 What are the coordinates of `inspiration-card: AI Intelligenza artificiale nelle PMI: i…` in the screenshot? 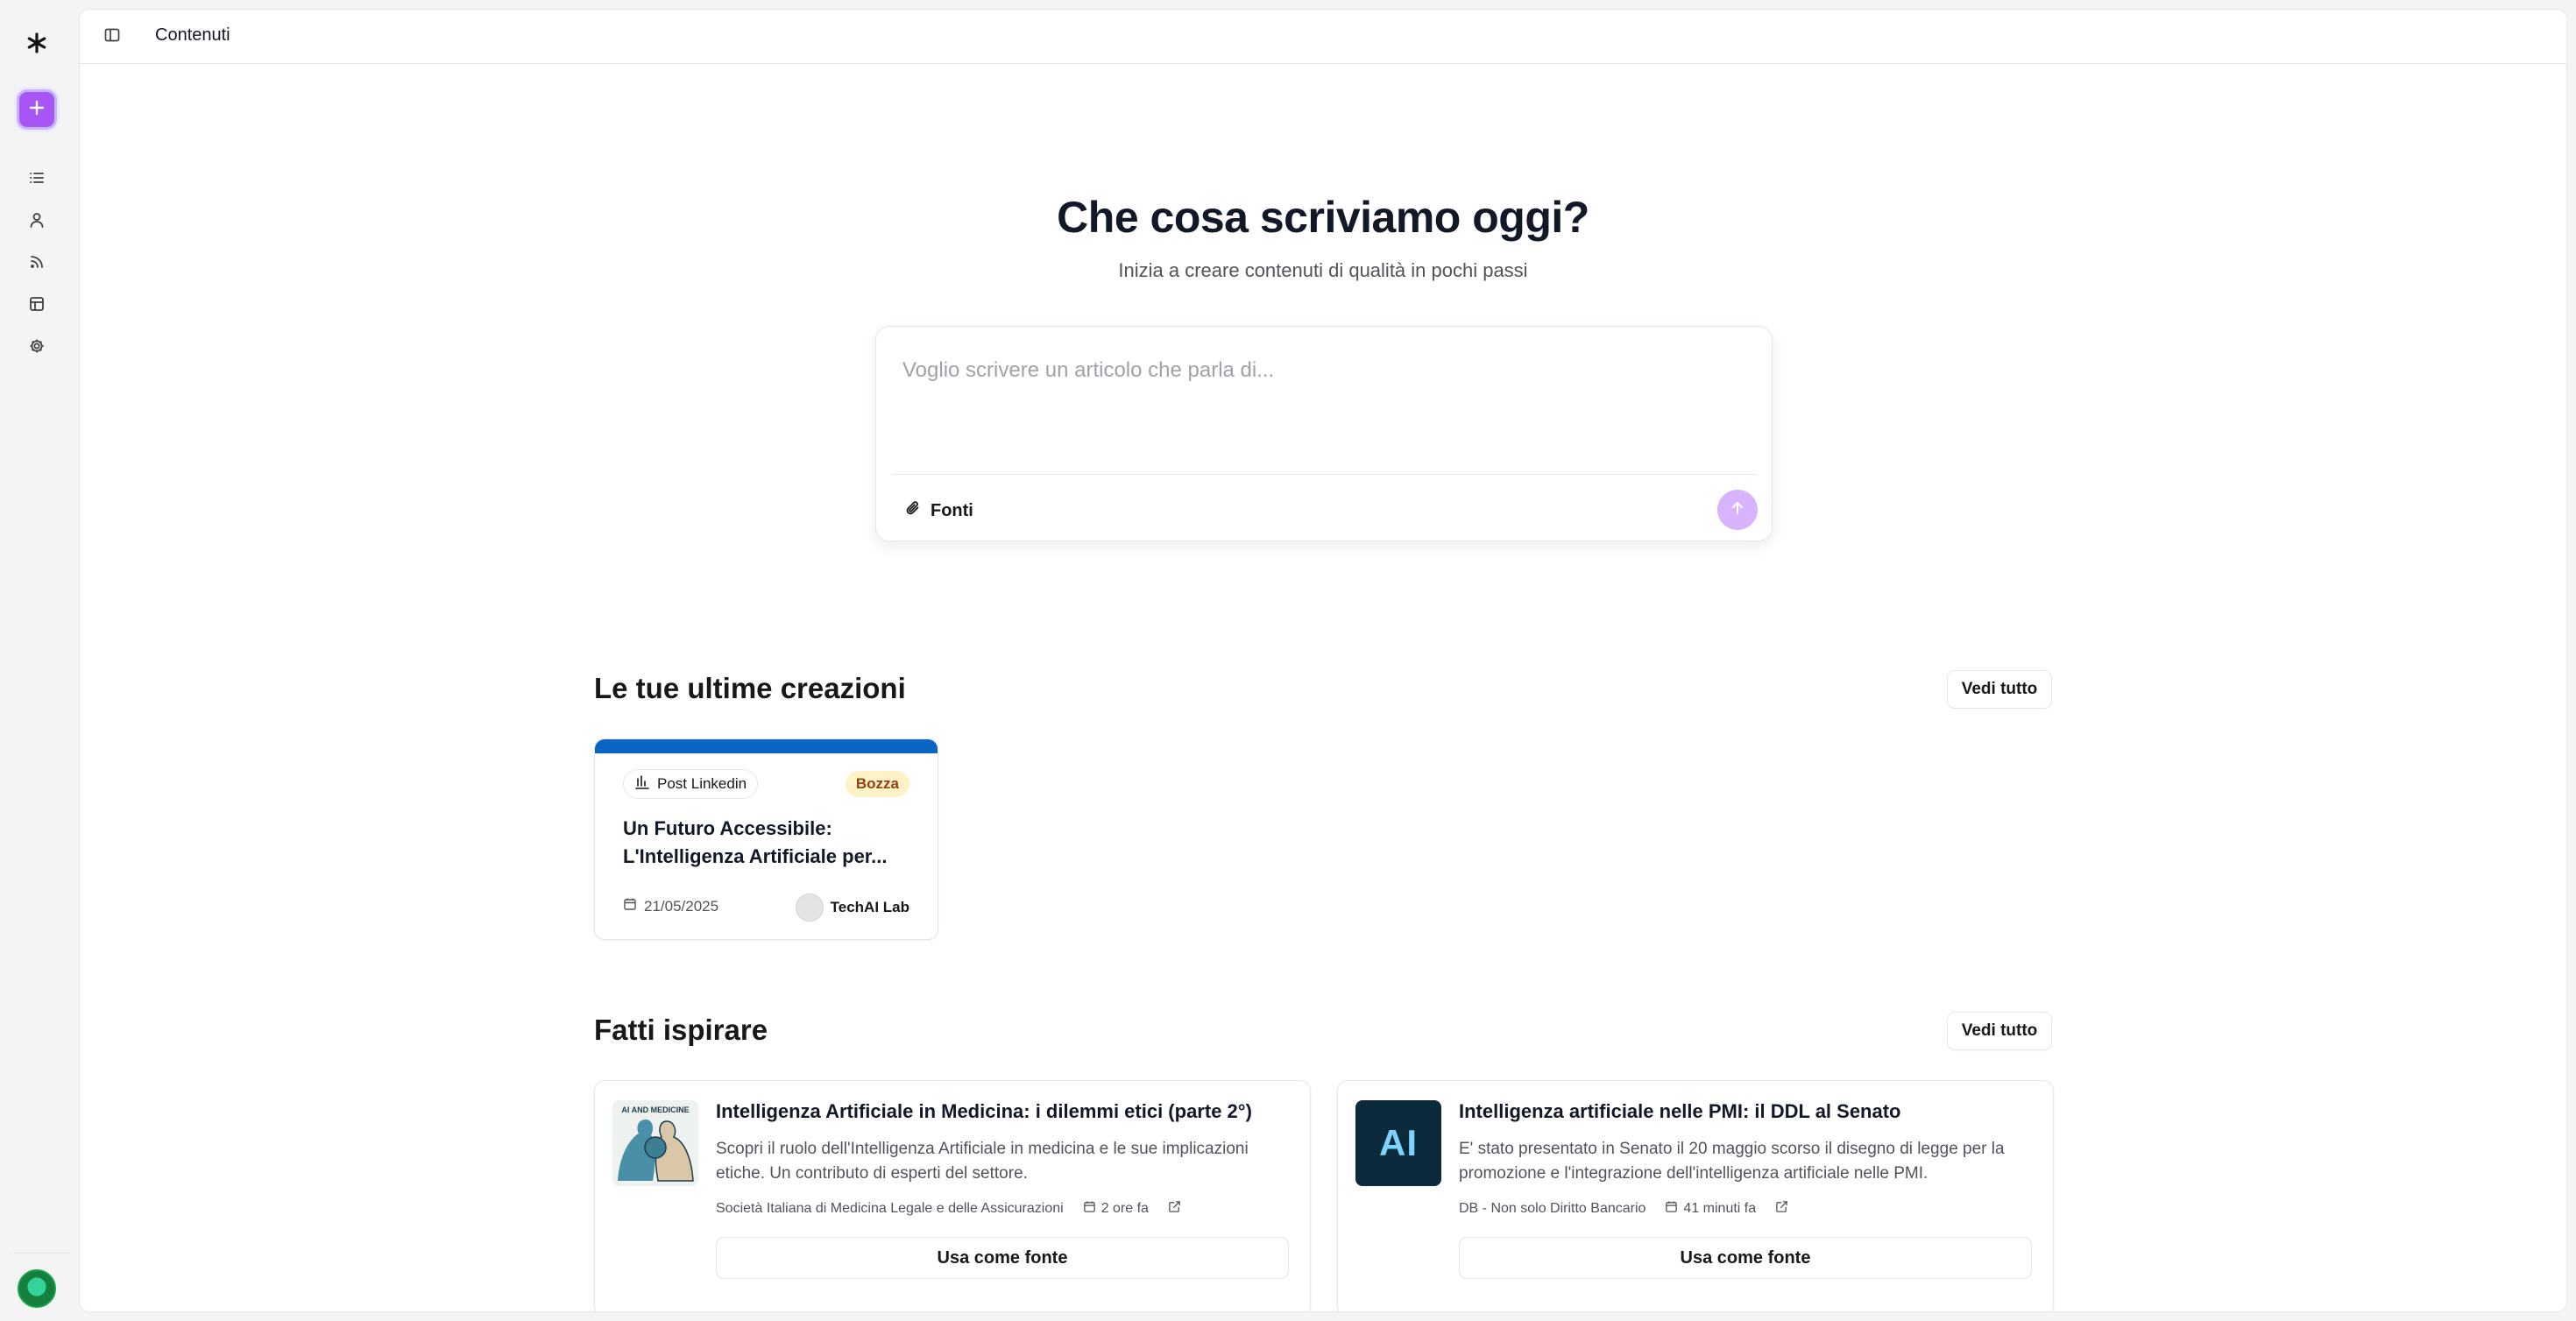 It's located at (1695, 1196).